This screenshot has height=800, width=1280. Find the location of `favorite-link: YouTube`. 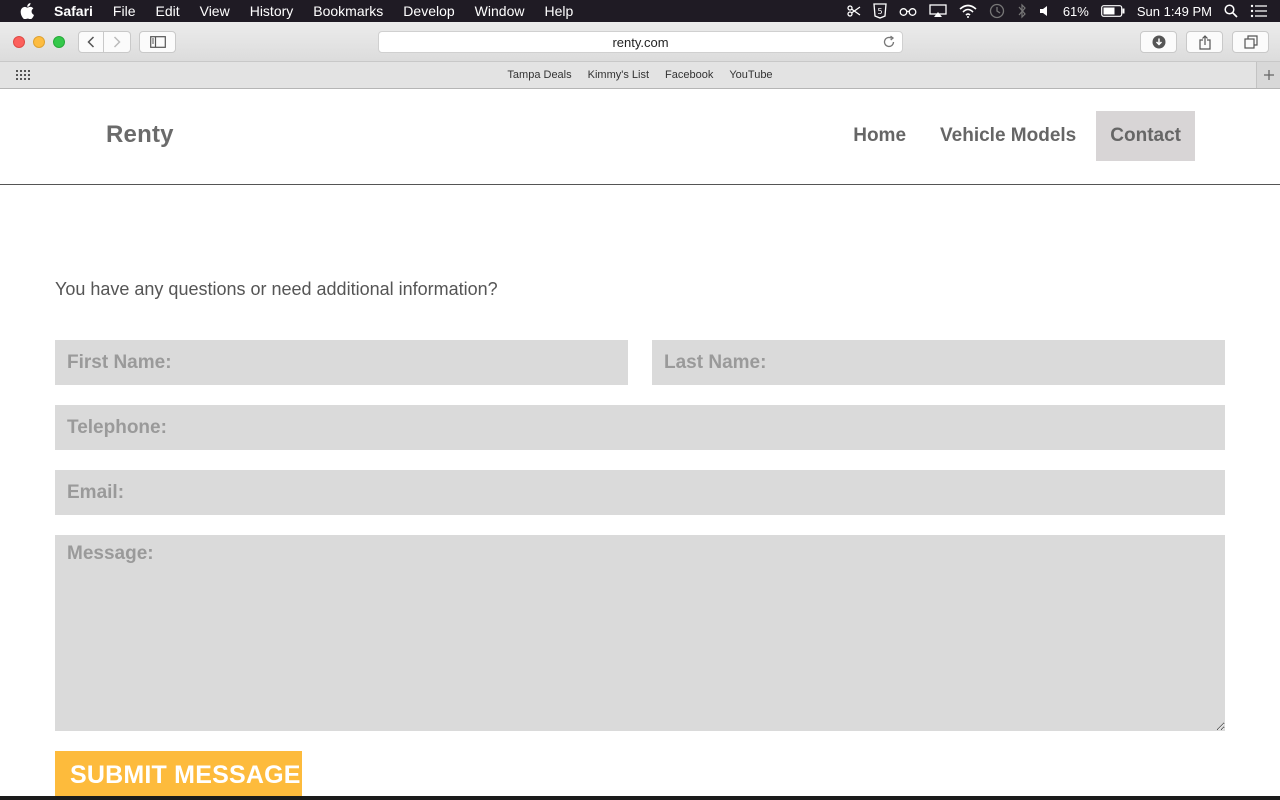

favorite-link: YouTube is located at coordinates (750, 75).